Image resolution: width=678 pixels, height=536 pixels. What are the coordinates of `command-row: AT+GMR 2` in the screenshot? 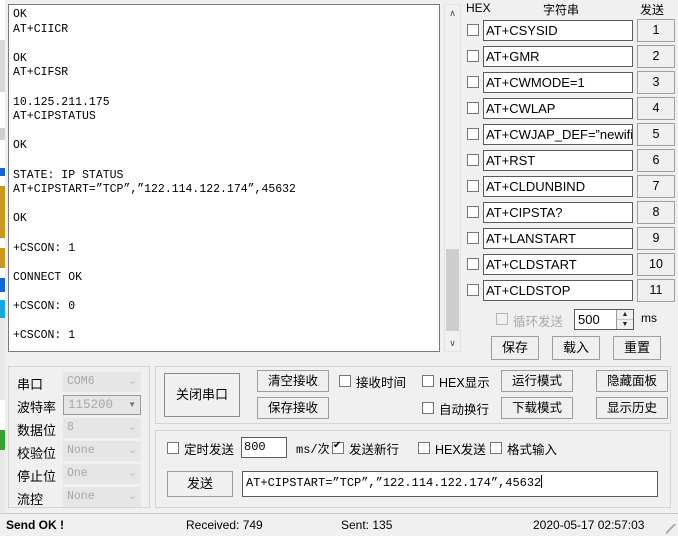 It's located at (571, 56).